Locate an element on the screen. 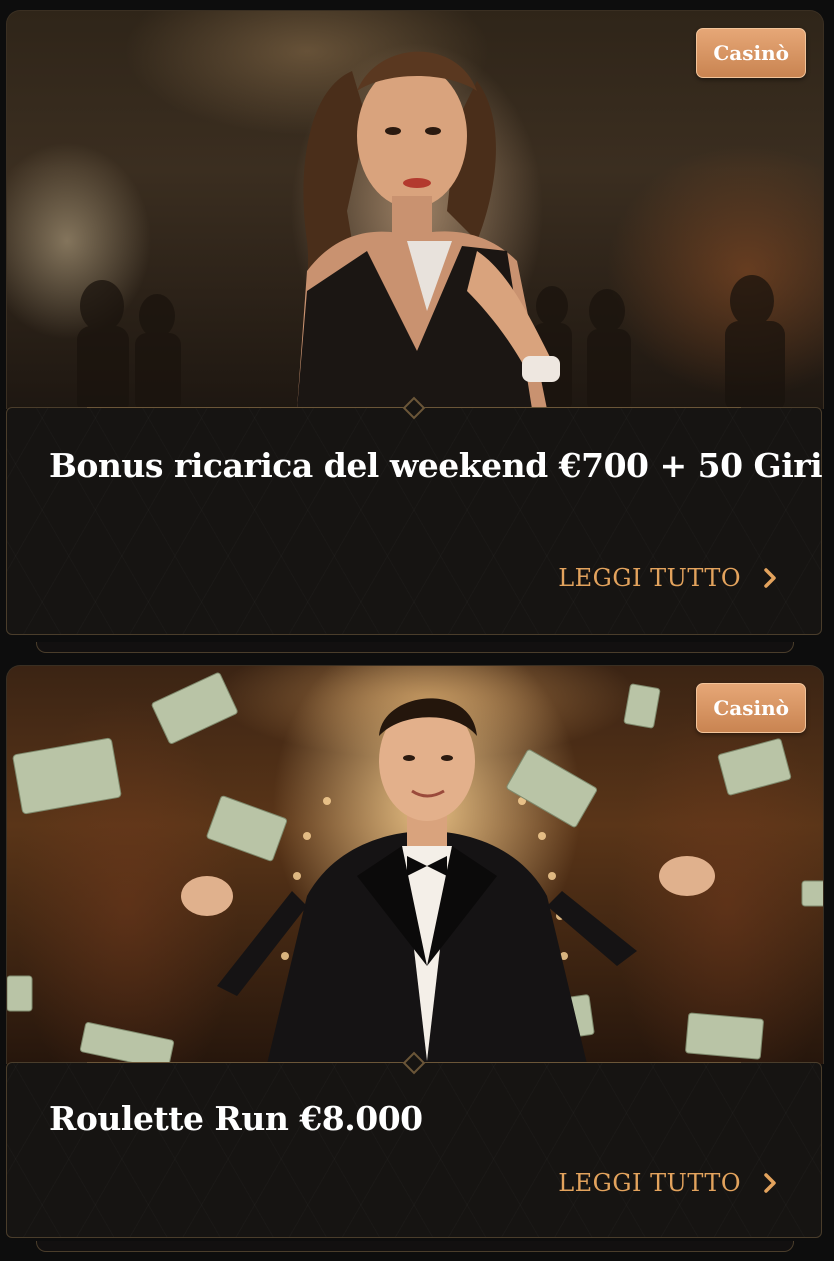 Image resolution: width=834 pixels, height=1261 pixels. promotion-panel: Roulette Run €8.000 LEGGI TUTTO is located at coordinates (414, 1144).